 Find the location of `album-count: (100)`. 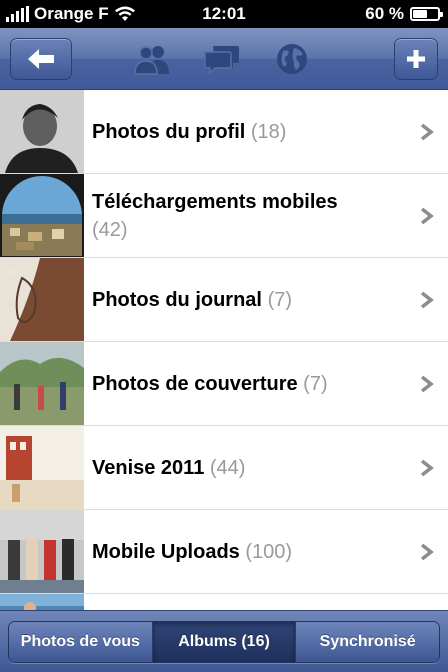

album-count: (100) is located at coordinates (269, 551).